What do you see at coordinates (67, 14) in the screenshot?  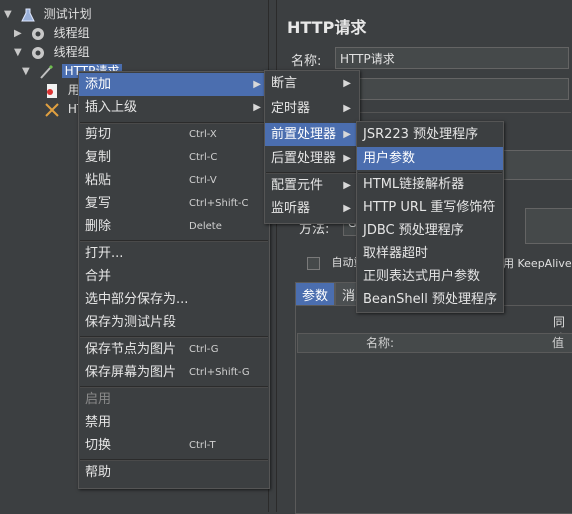 I see `tree-node-label: 测试计划` at bounding box center [67, 14].